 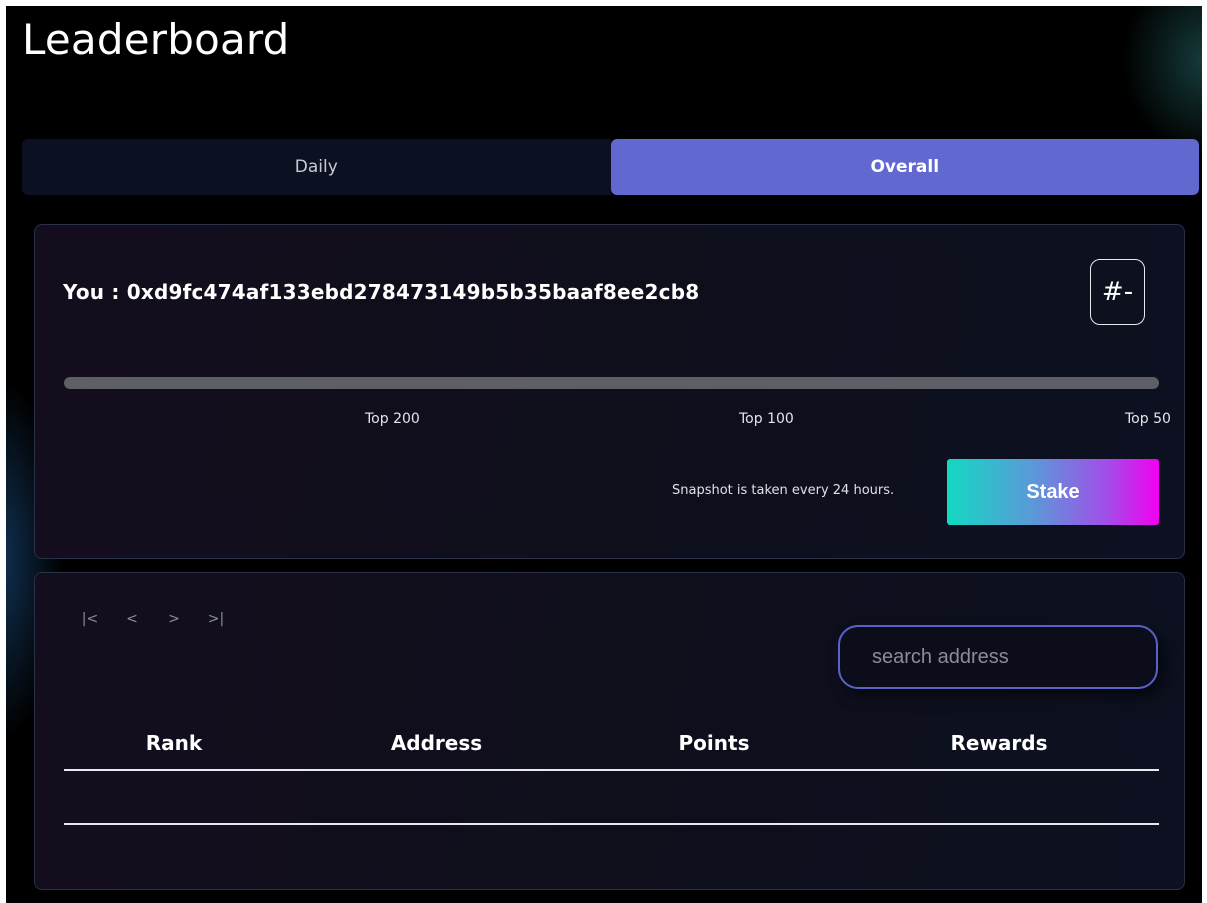 What do you see at coordinates (174, 619) in the screenshot?
I see `next-page-icon: >` at bounding box center [174, 619].